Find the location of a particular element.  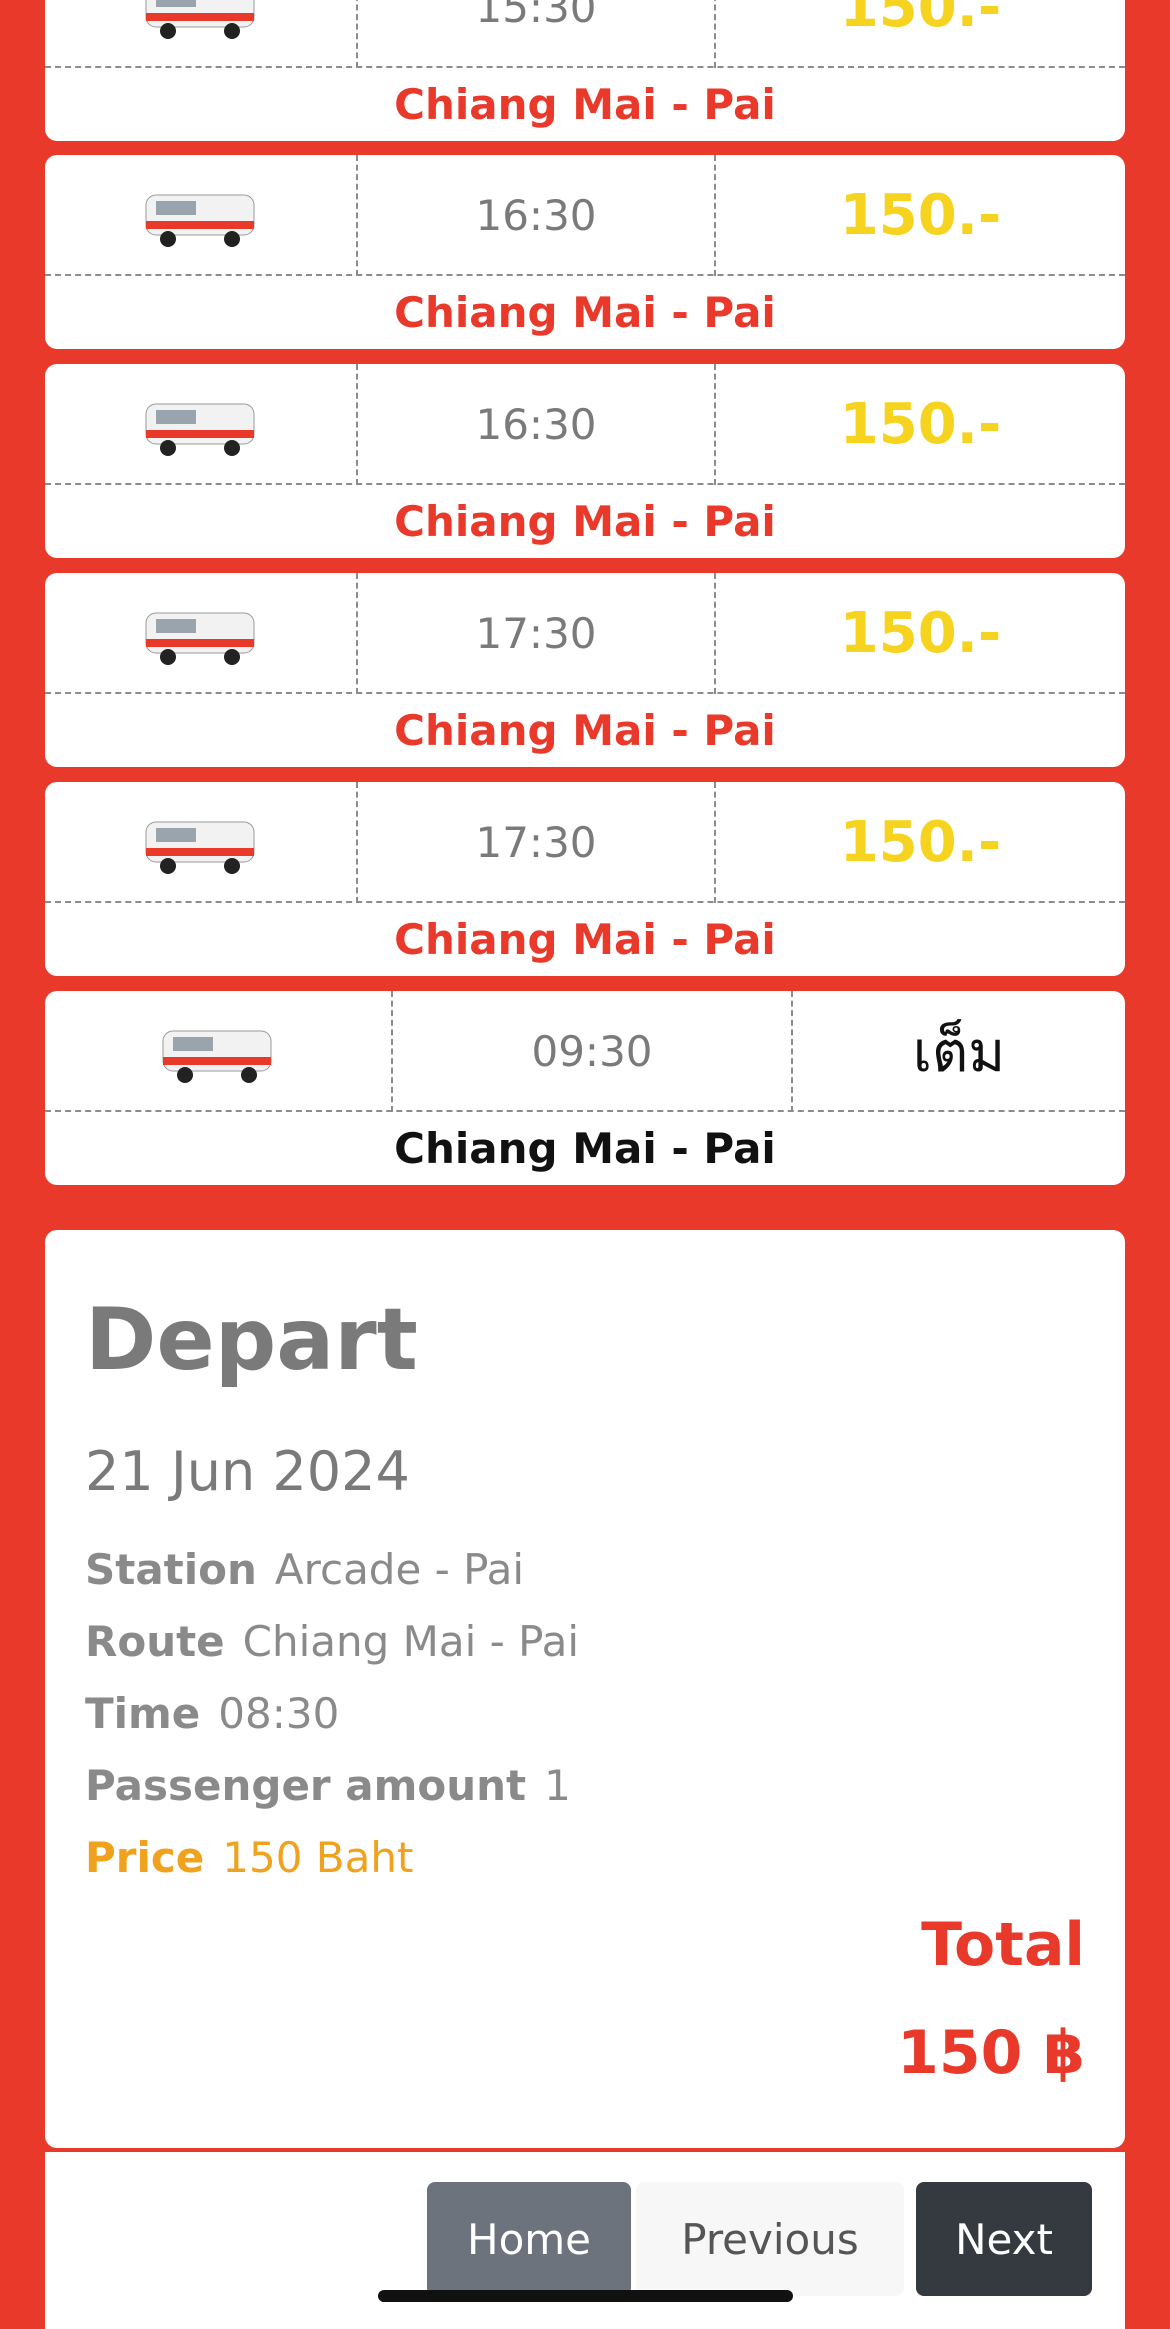

route-value: Chiang Mai - Pai is located at coordinates (410, 1641).